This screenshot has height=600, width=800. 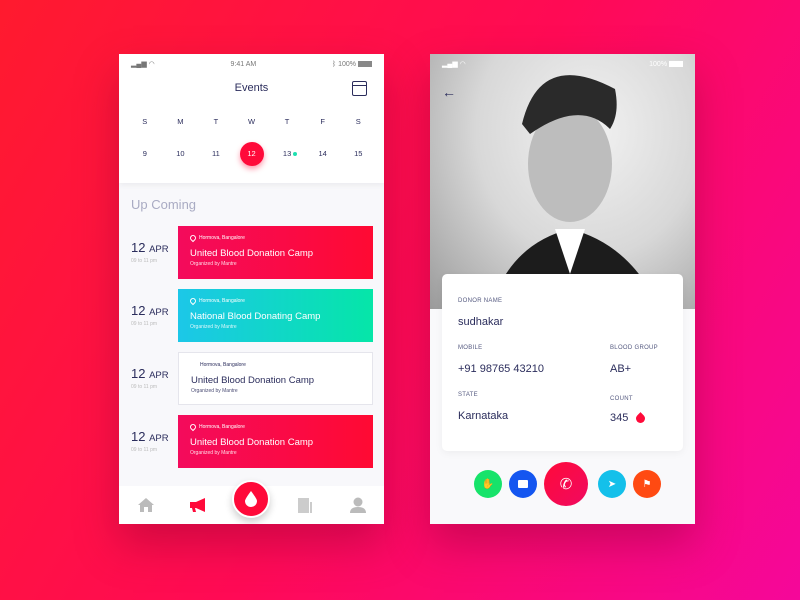 I want to click on donor-name: sudhakar, so click(x=481, y=322).